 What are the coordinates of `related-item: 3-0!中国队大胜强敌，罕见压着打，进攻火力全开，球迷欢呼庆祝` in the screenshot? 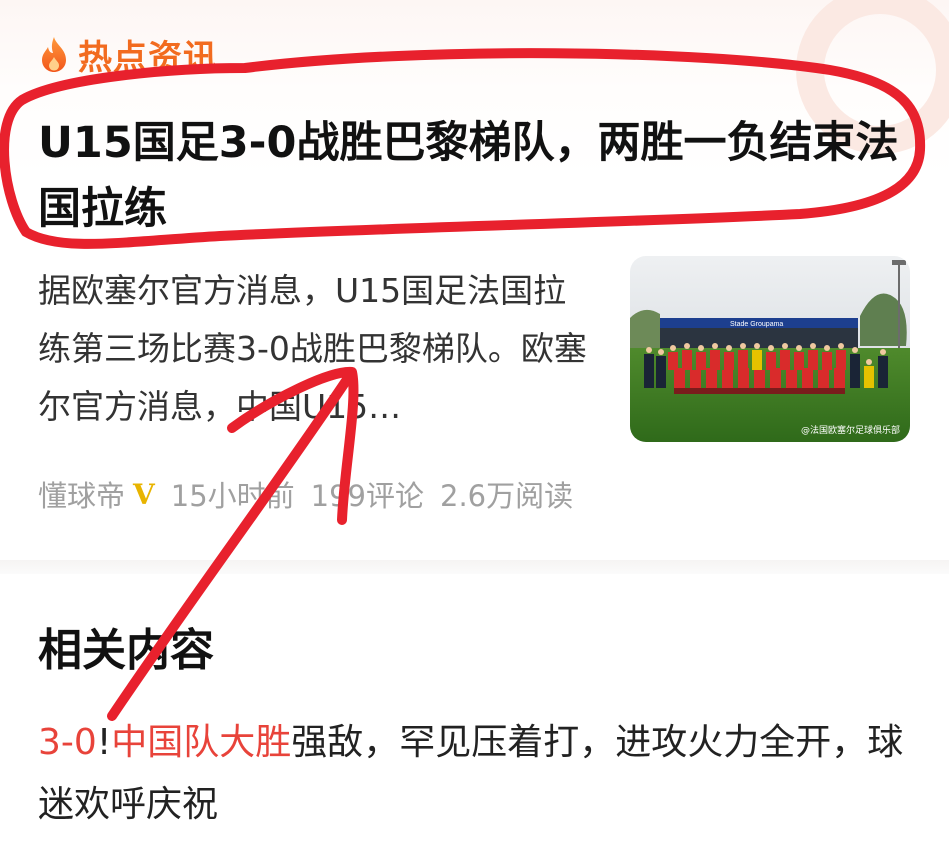 It's located at (478, 774).